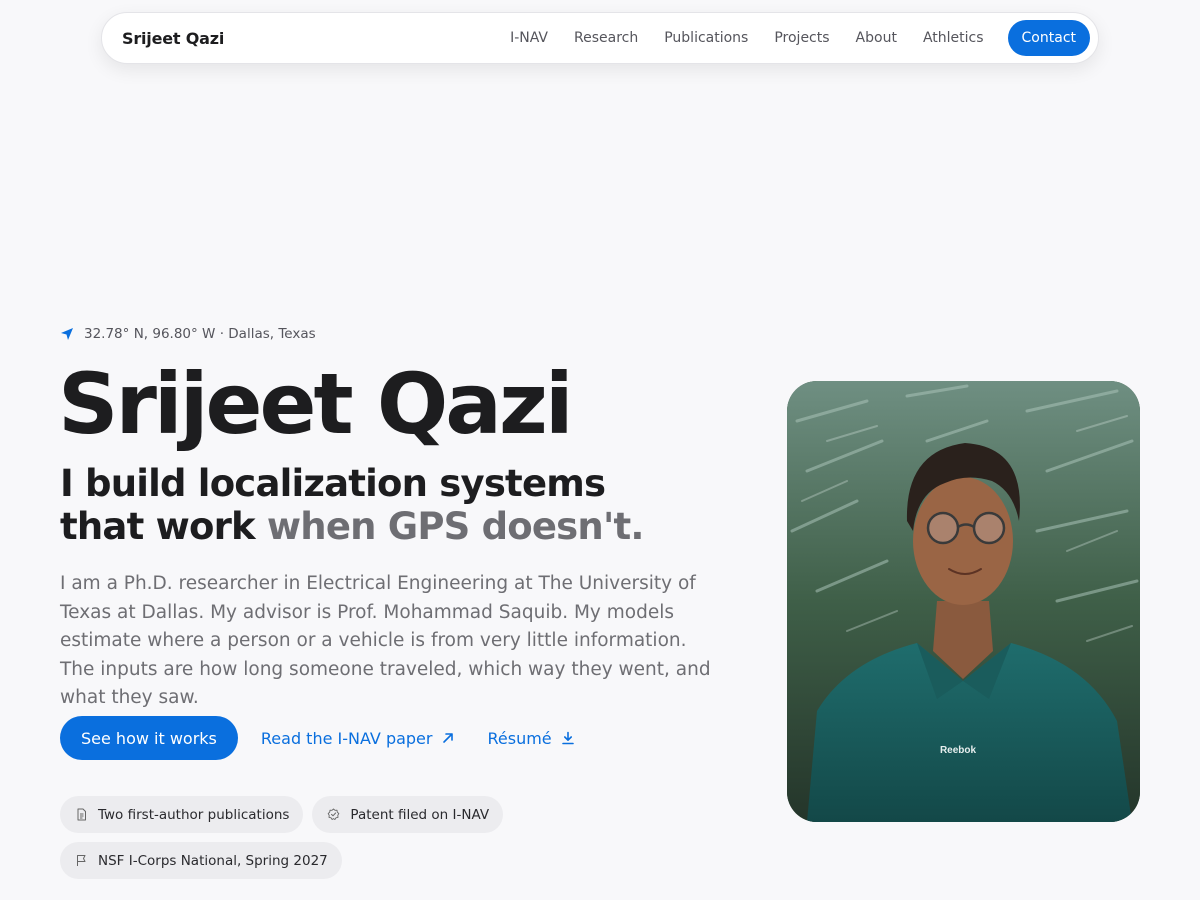 Image resolution: width=1200 pixels, height=900 pixels. Describe the element at coordinates (201, 860) in the screenshot. I see `chip-icorps: NSF I-Corps National, Spring 2027` at that location.